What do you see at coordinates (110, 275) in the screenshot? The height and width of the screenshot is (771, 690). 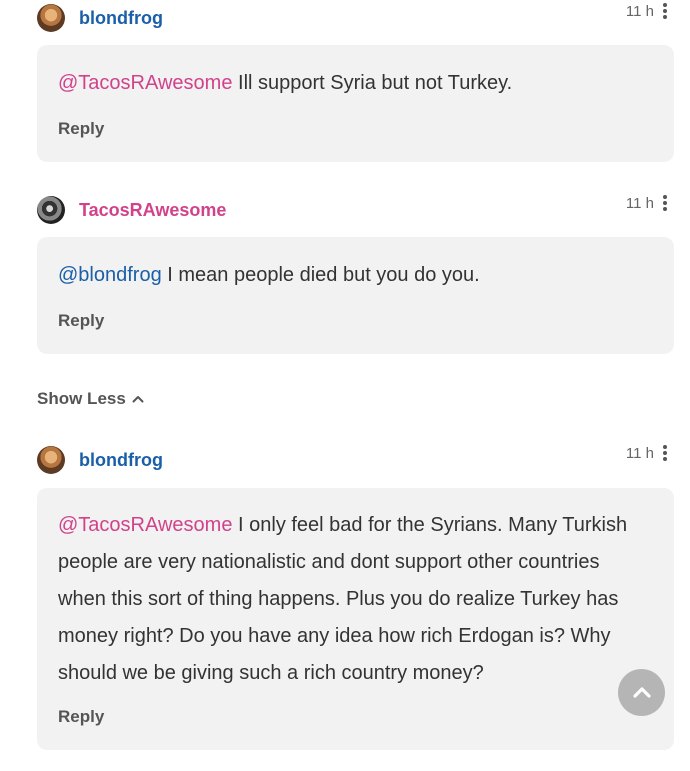 I see `mention-link: @blondfrog` at bounding box center [110, 275].